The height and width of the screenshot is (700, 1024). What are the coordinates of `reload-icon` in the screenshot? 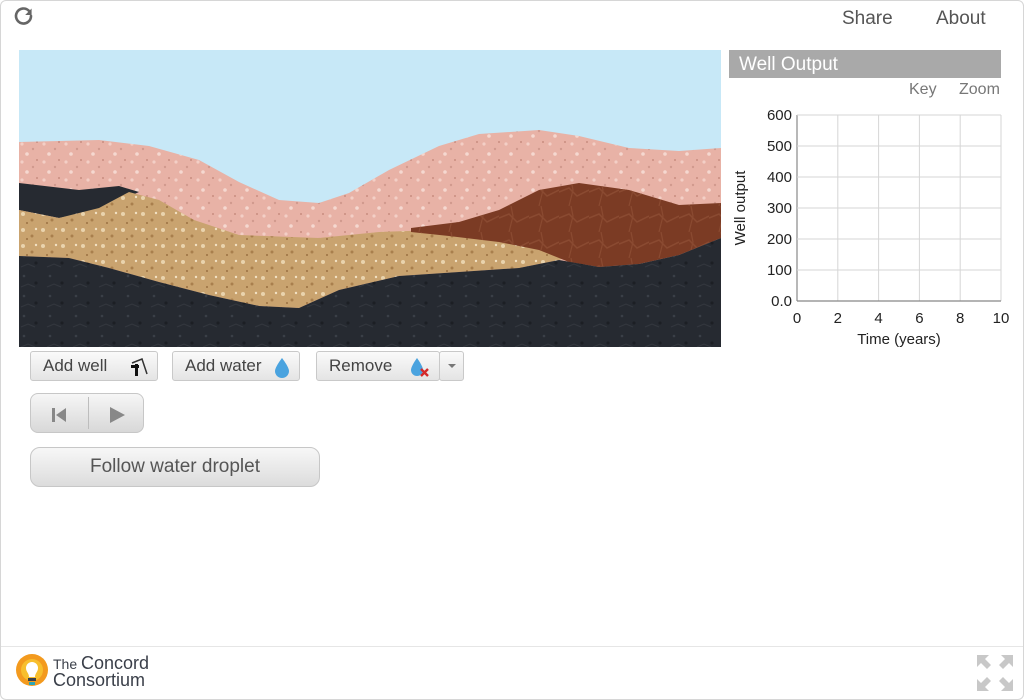 It's located at (24, 18).